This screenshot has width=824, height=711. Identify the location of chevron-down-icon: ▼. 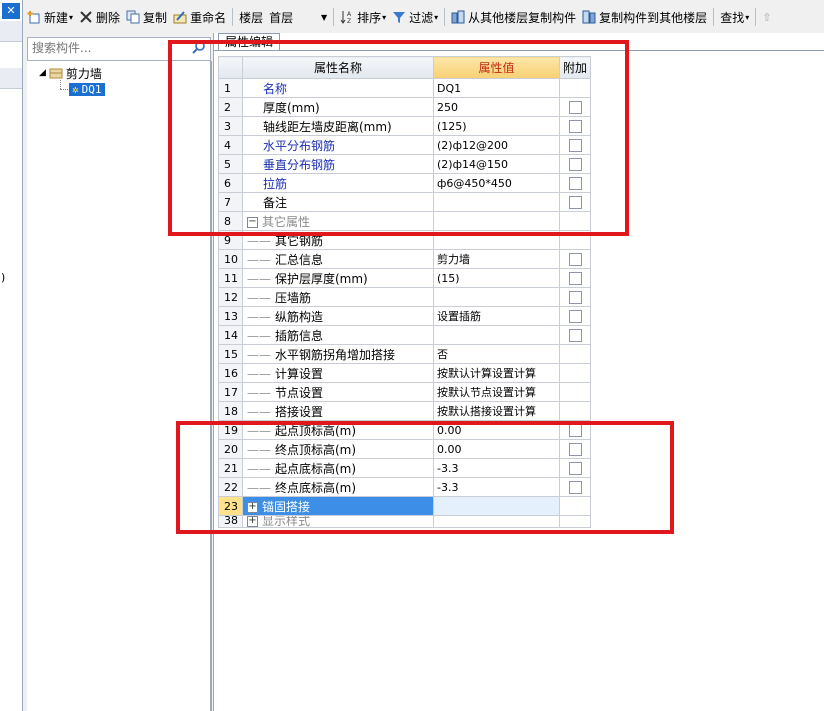
(324, 17).